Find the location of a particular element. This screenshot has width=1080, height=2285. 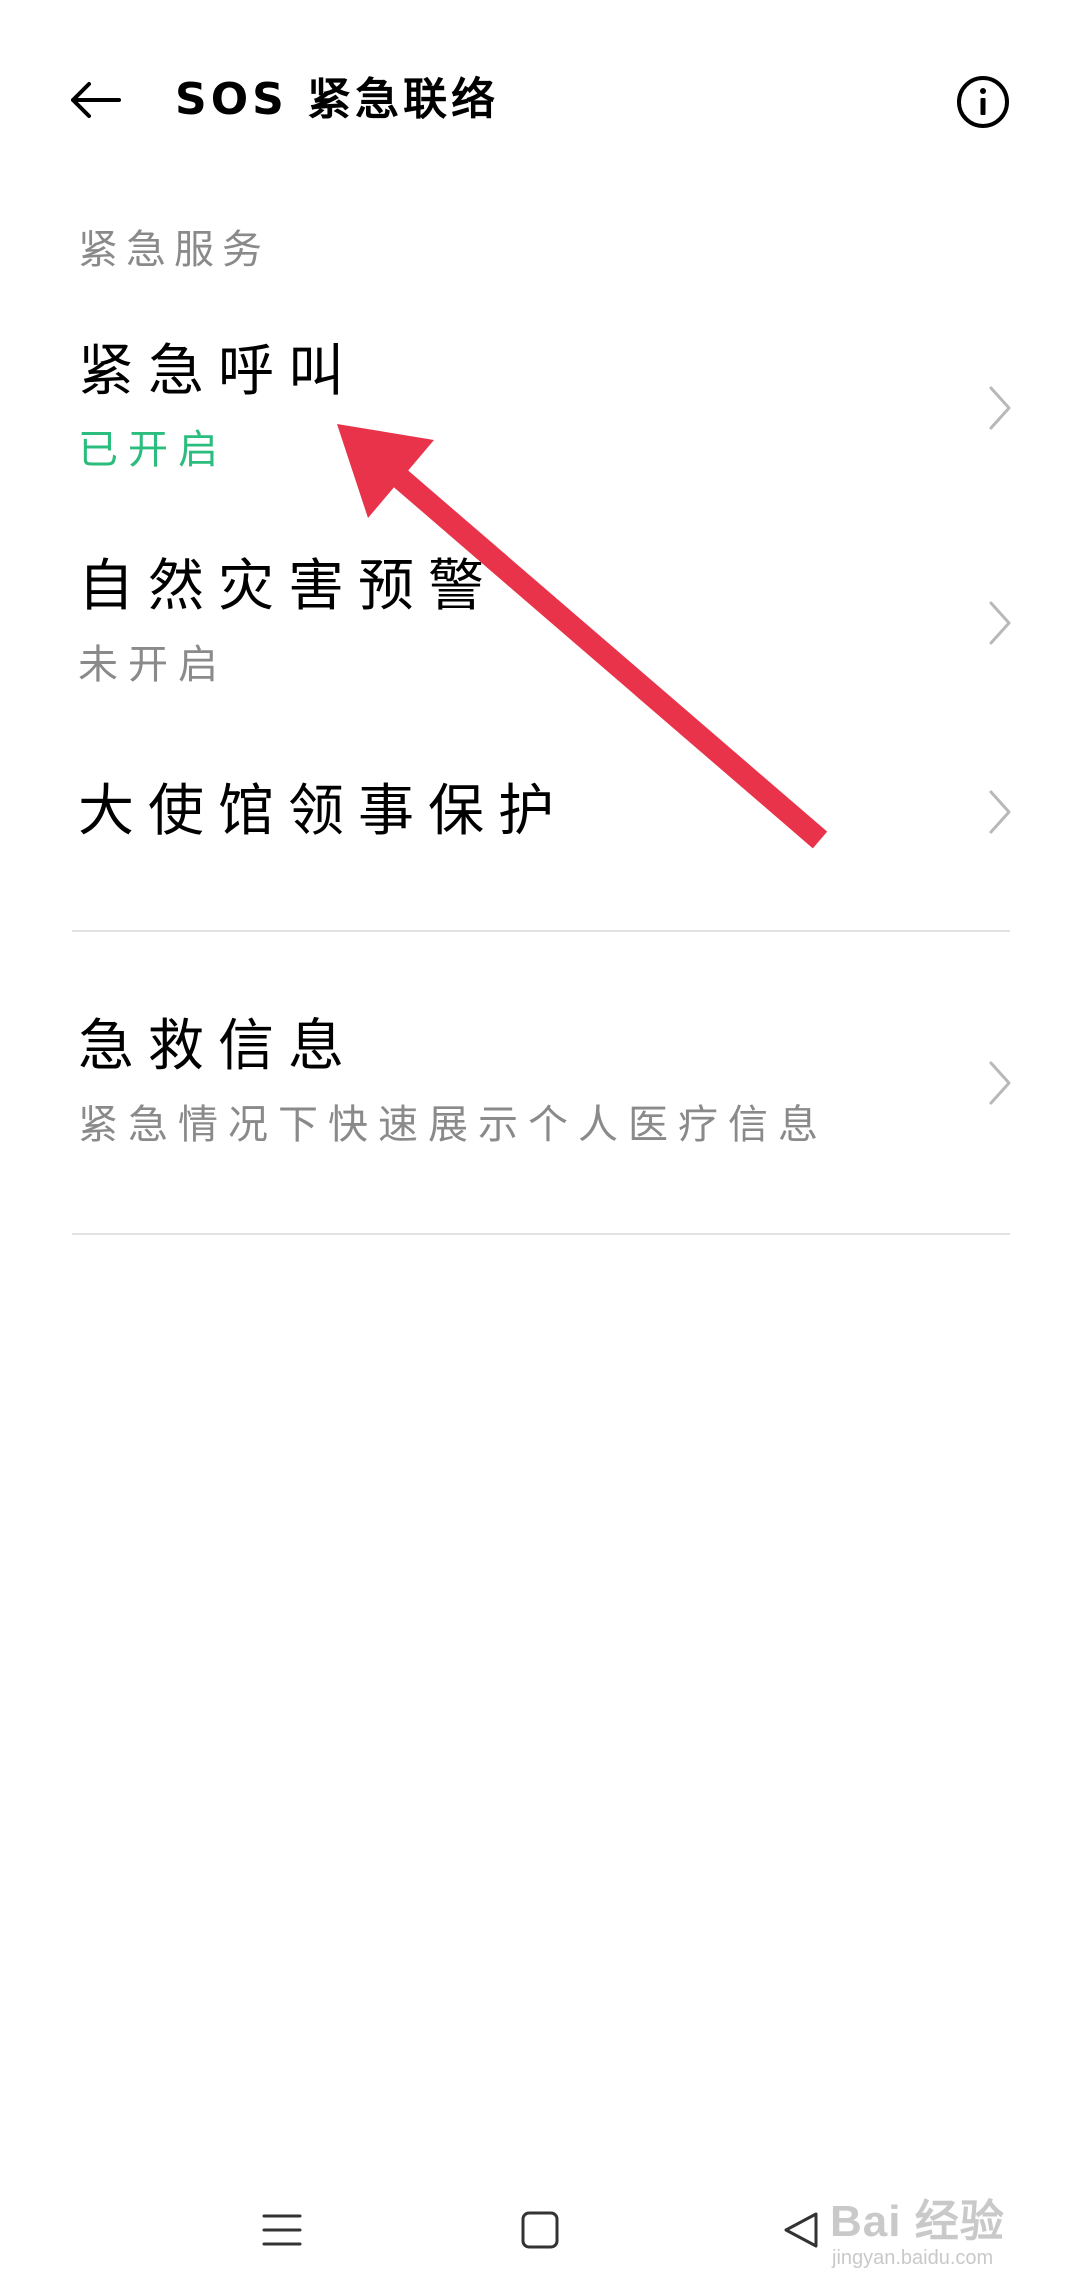

menu-icon is located at coordinates (282, 2230).